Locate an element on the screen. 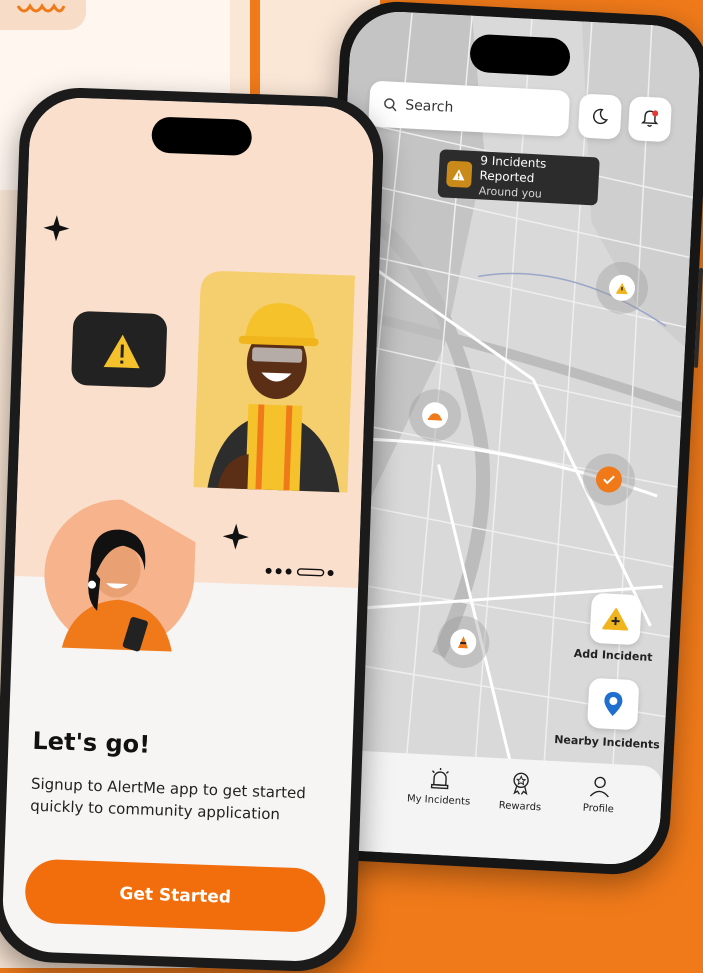  incidents-banner: 9 Incidents Reported Around you is located at coordinates (518, 177).